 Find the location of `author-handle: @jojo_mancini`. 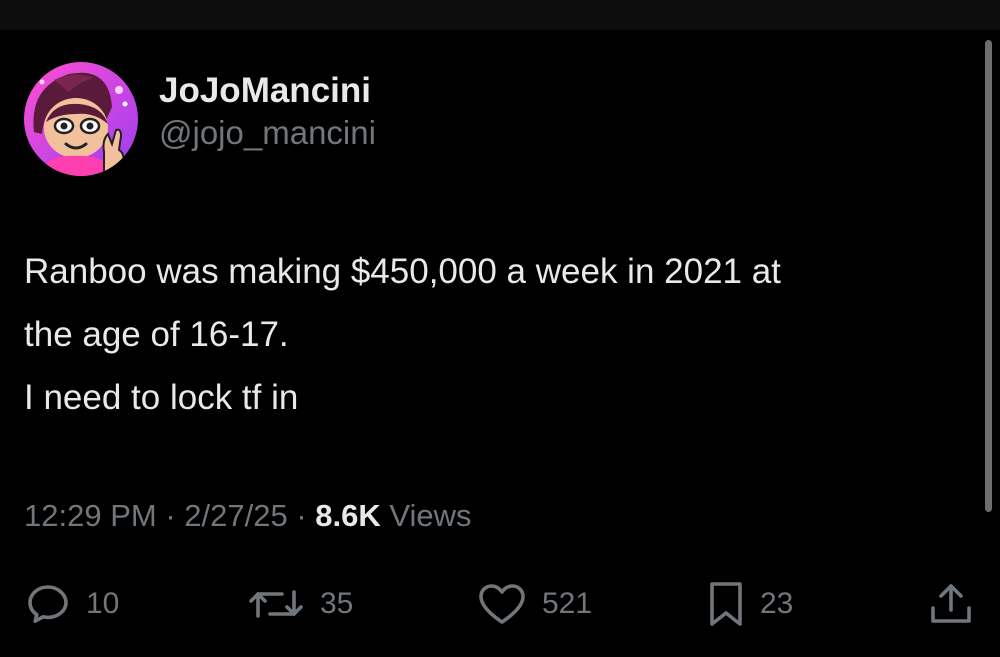

author-handle: @jojo_mancini is located at coordinates (267, 133).